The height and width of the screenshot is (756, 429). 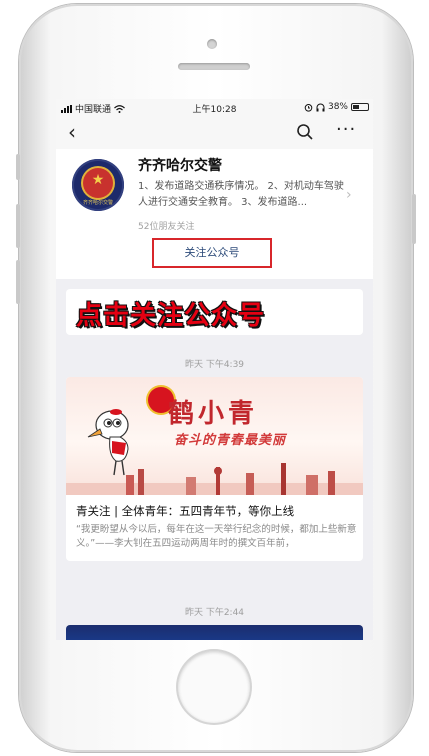 What do you see at coordinates (72, 132) in the screenshot?
I see `back-icon: ‹` at bounding box center [72, 132].